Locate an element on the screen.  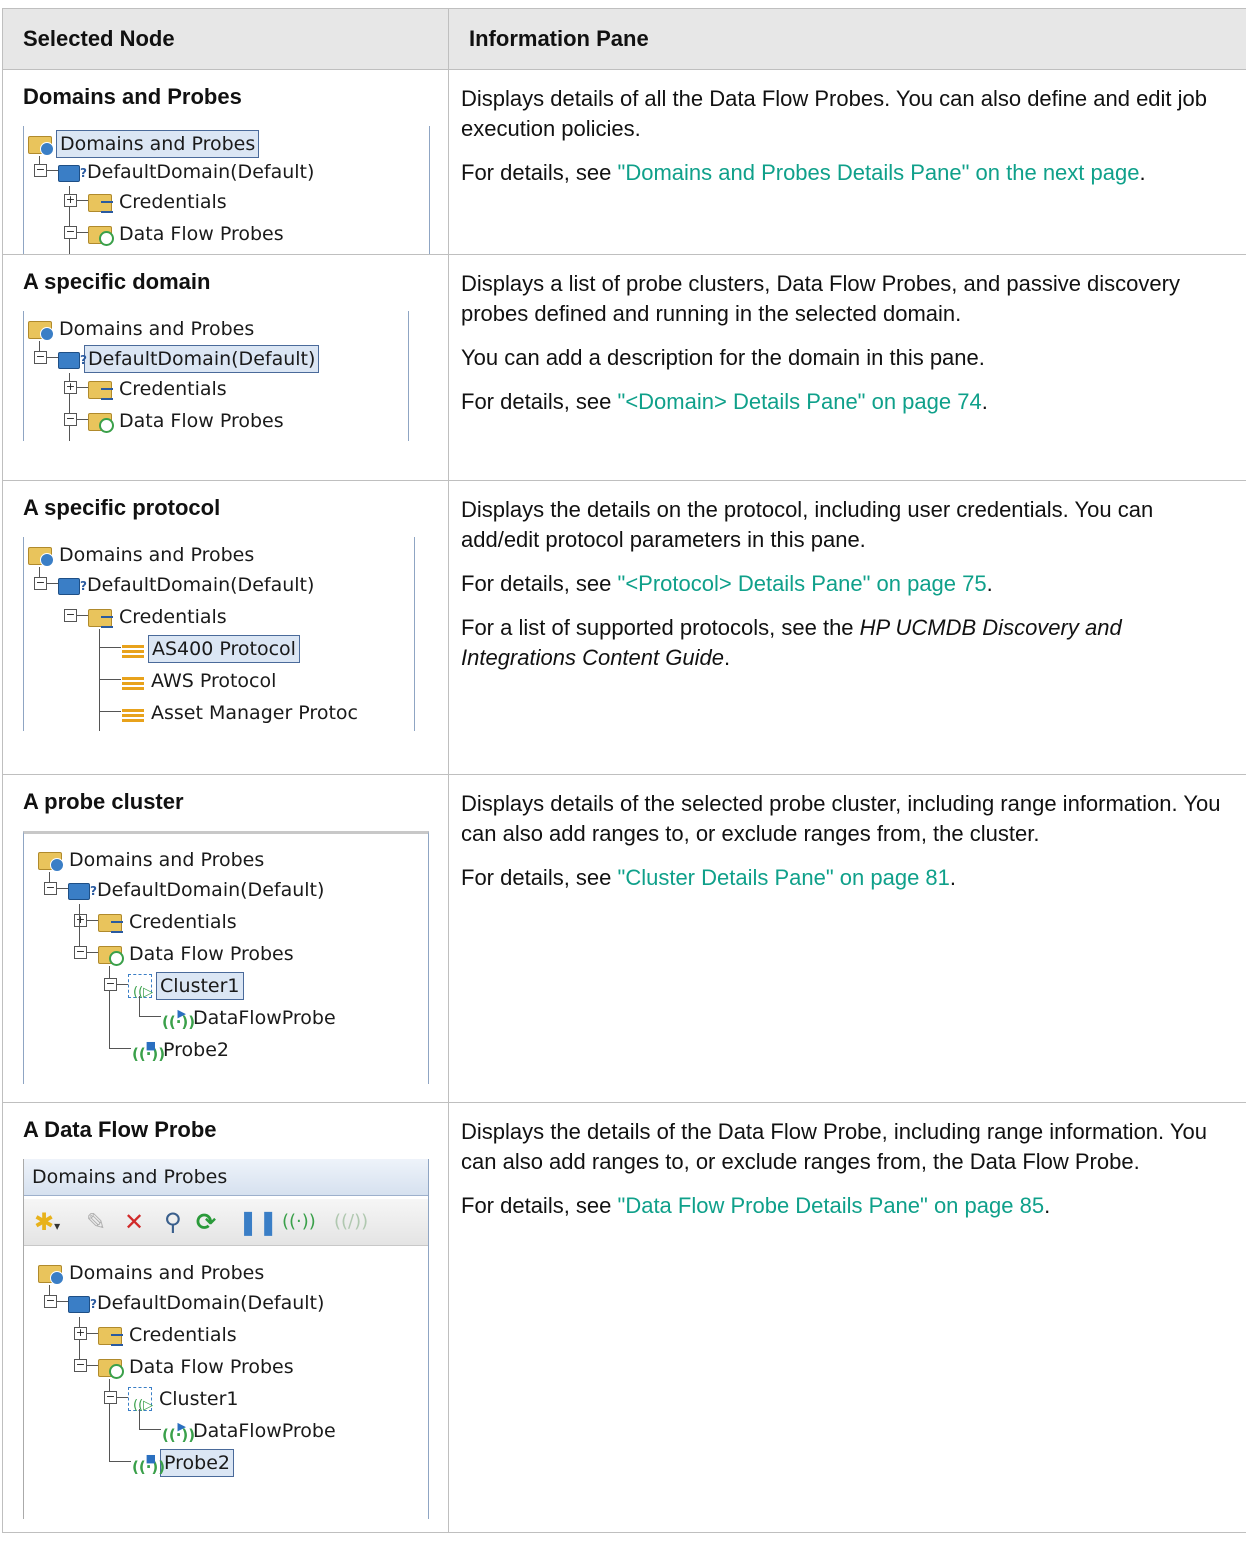
edit-icon: ✎ is located at coordinates (96, 1222).